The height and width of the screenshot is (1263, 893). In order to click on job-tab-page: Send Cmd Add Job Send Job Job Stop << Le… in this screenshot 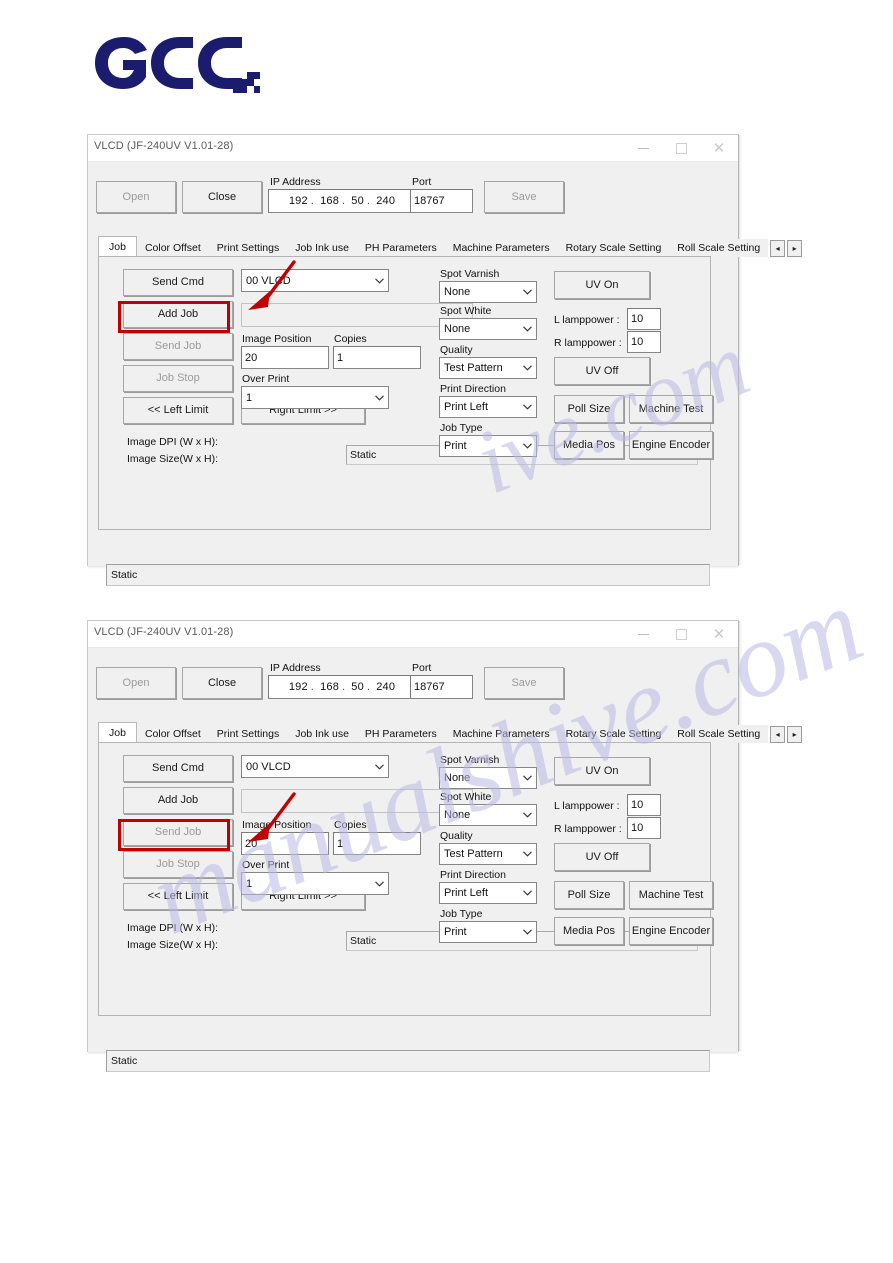, I will do `click(405, 393)`.